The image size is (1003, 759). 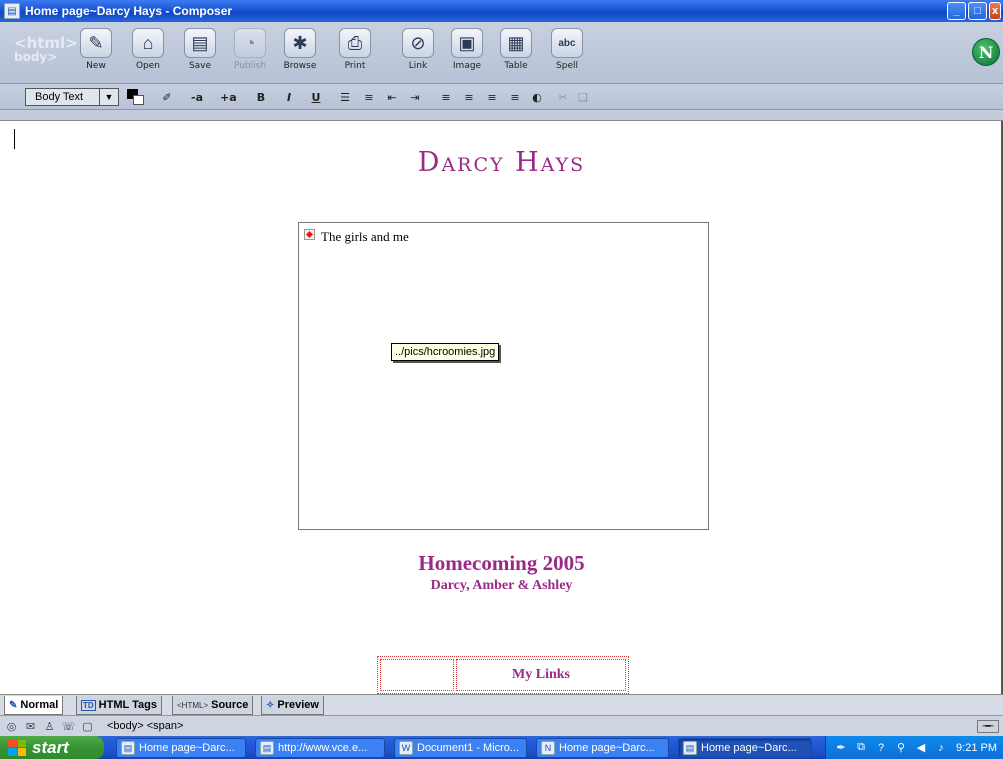 I want to click on maximize-button: □, so click(x=977, y=11).